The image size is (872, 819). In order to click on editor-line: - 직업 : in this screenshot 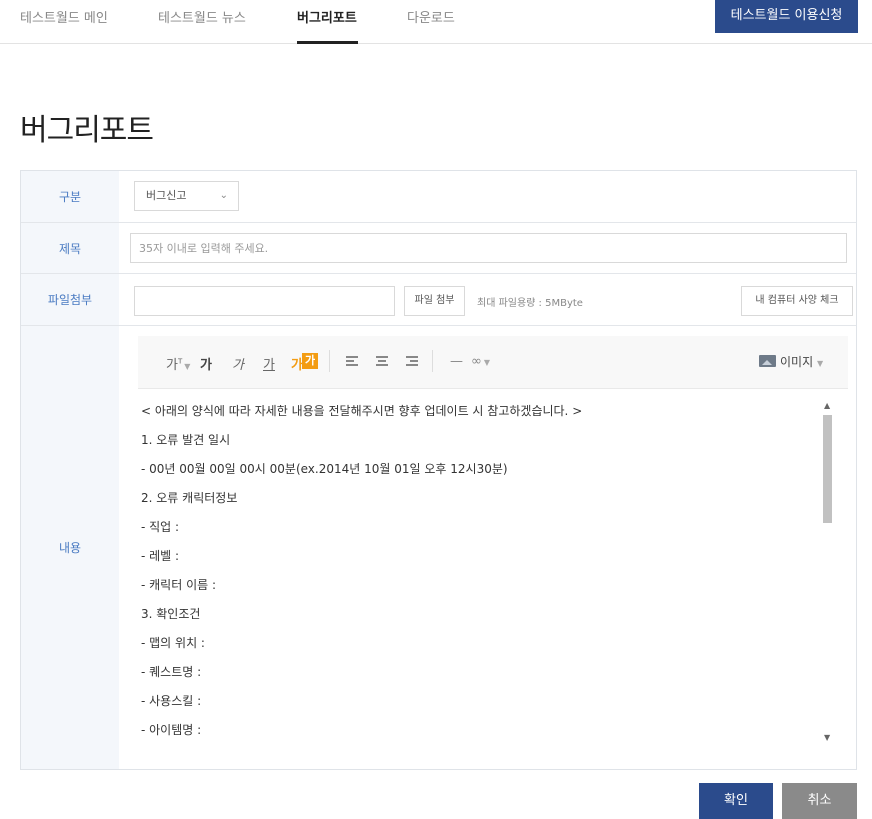, I will do `click(160, 527)`.